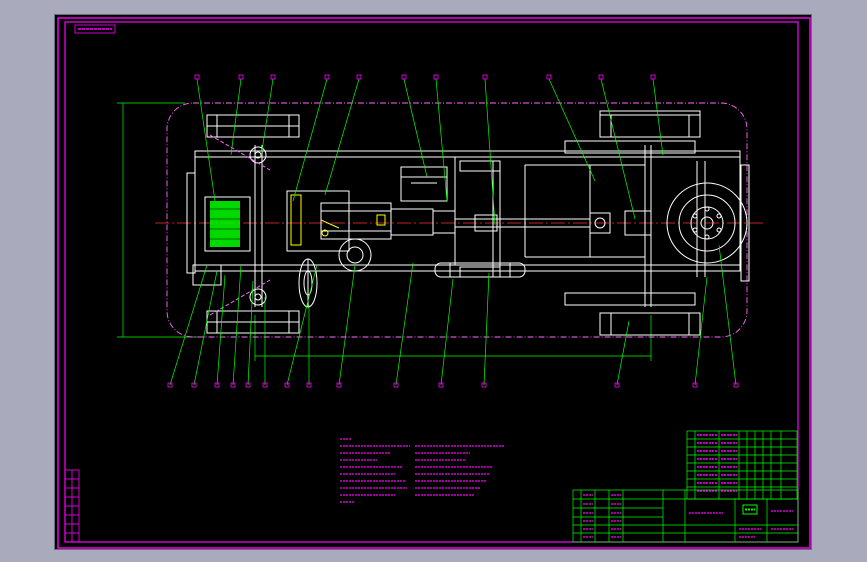 This screenshot has width=867, height=562. Describe the element at coordinates (742, 465) in the screenshot. I see `parts-list` at that location.